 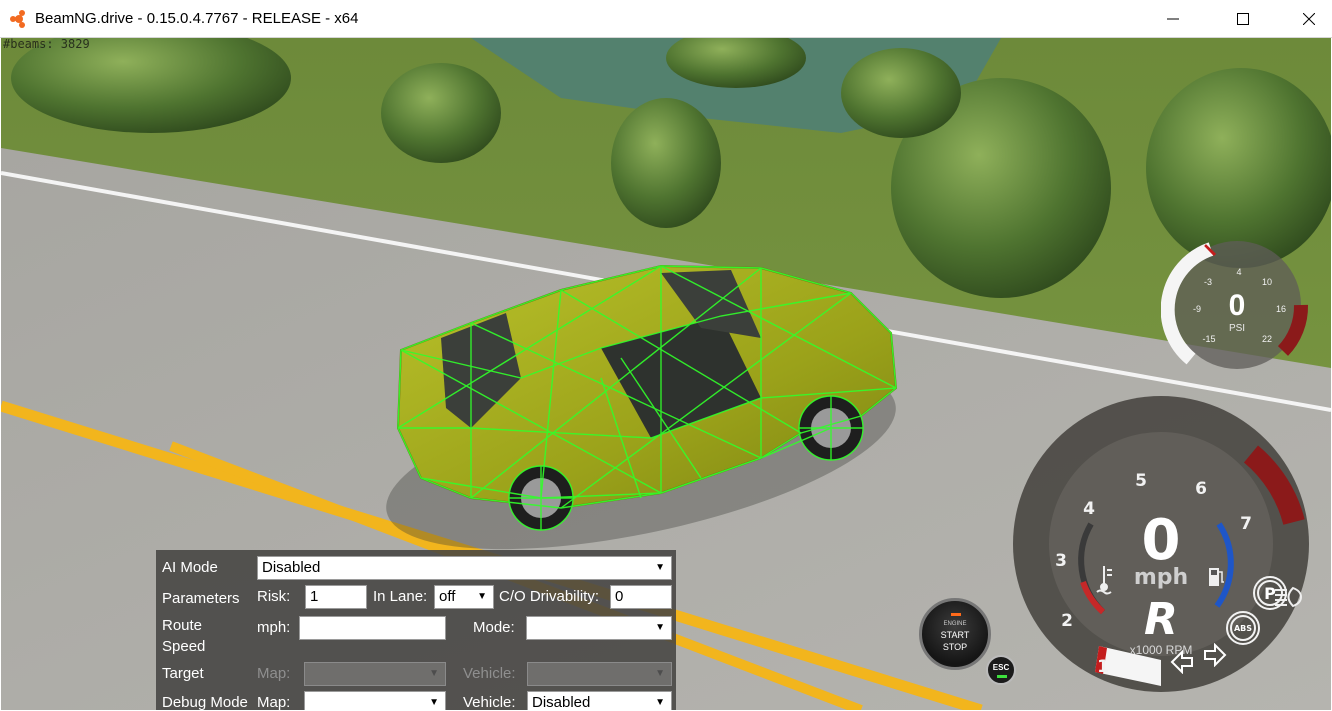 What do you see at coordinates (1246, 524) in the screenshot?
I see `rpm-tick: 7` at bounding box center [1246, 524].